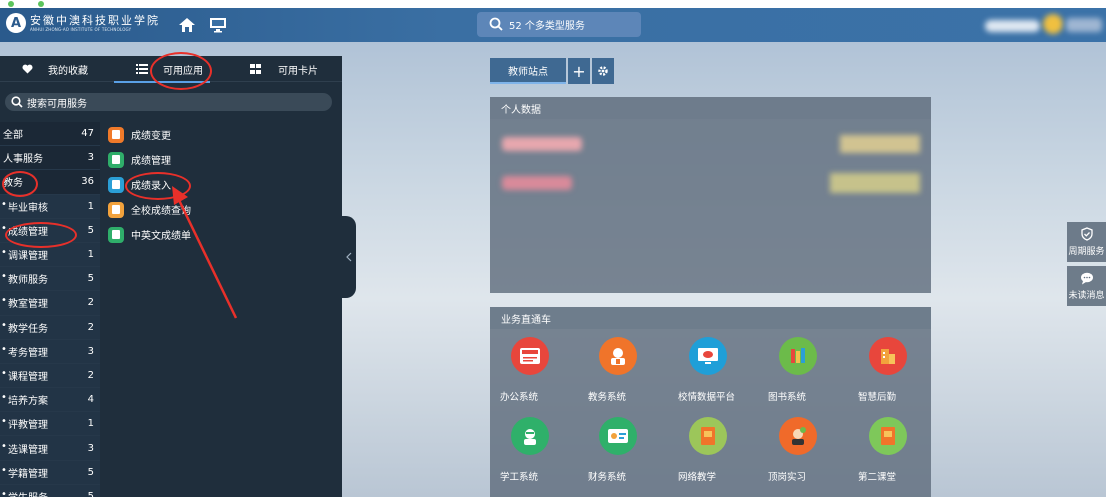 The width and height of the screenshot is (1106, 497). Describe the element at coordinates (707, 397) in the screenshot. I see `biz-label: 校情数据平台` at that location.